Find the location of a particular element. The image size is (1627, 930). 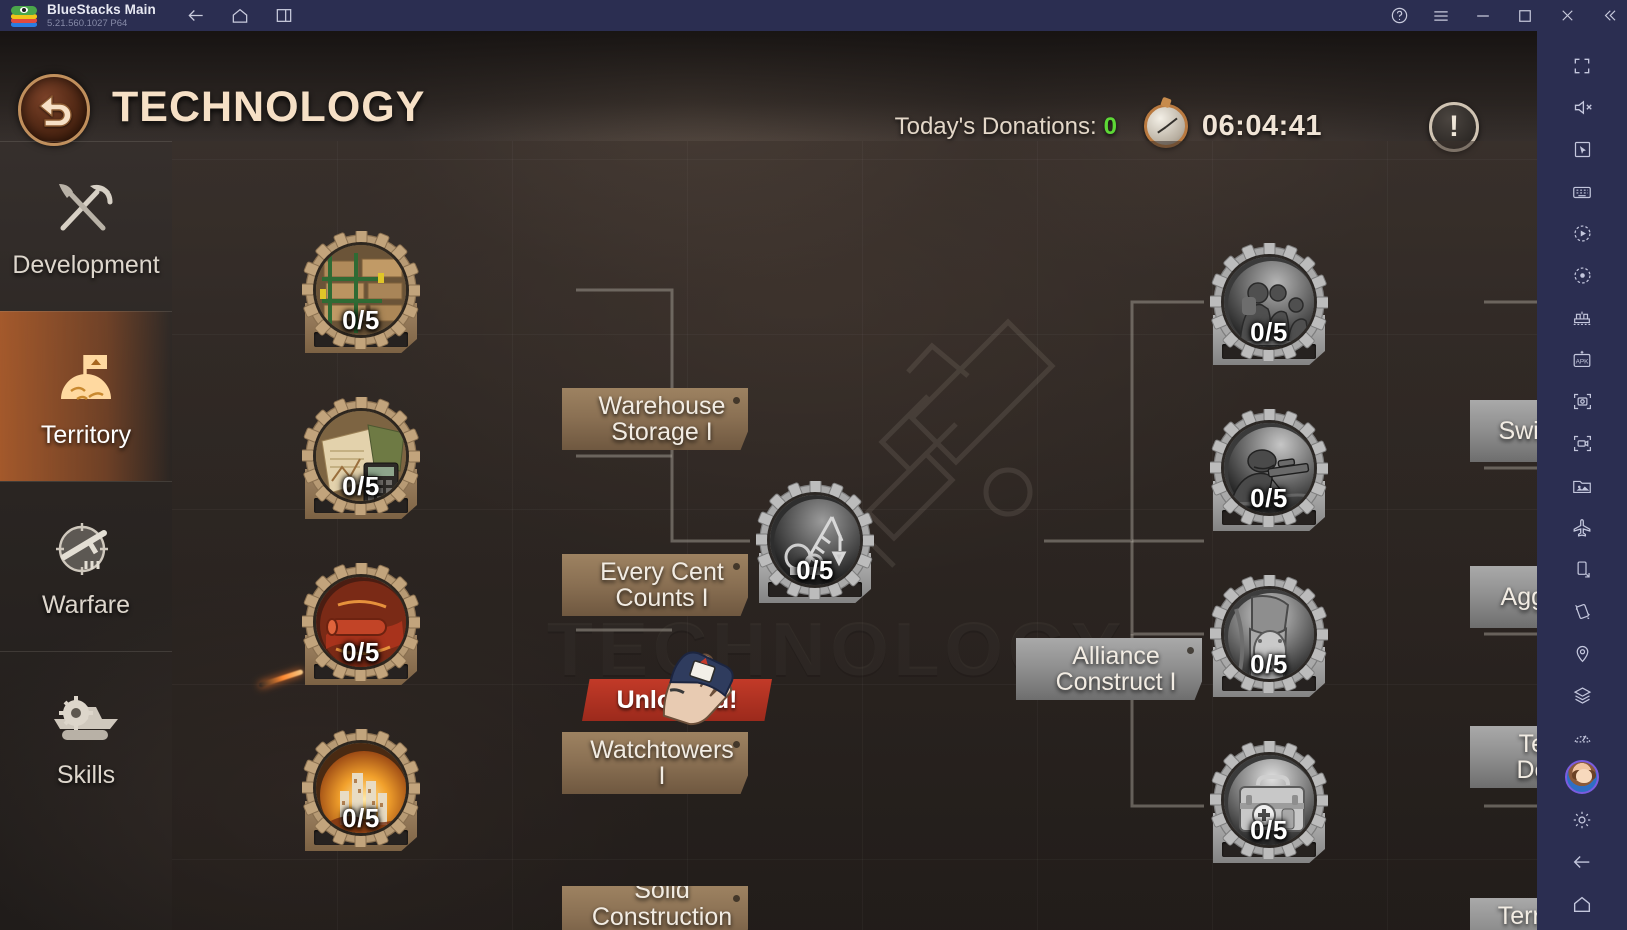

sidebar-item-skills: Skills is located at coordinates (86, 736).